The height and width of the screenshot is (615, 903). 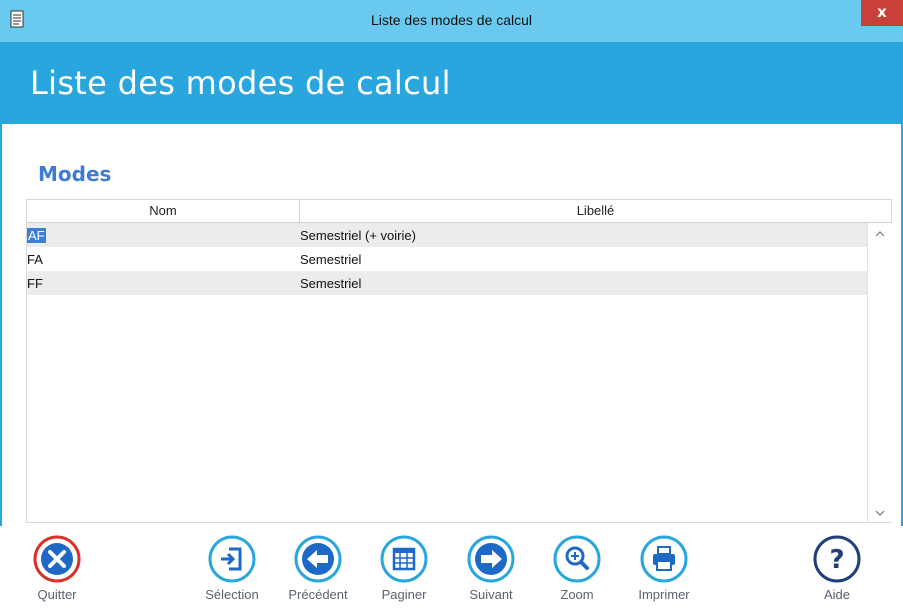 What do you see at coordinates (36, 235) in the screenshot?
I see `cell-nom: AF` at bounding box center [36, 235].